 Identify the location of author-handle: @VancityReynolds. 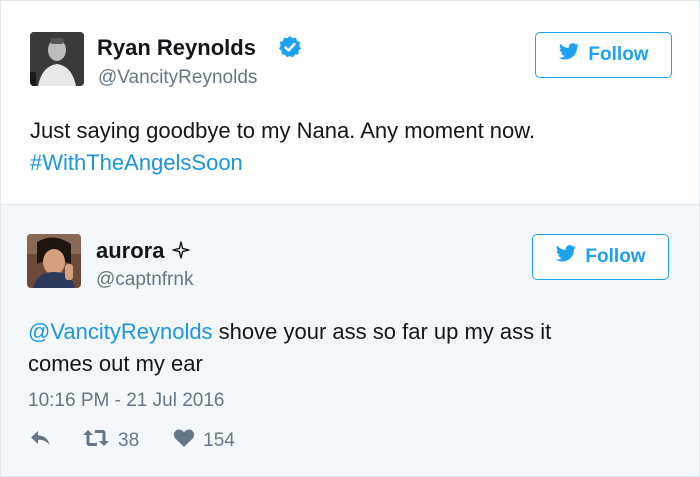
(177, 78).